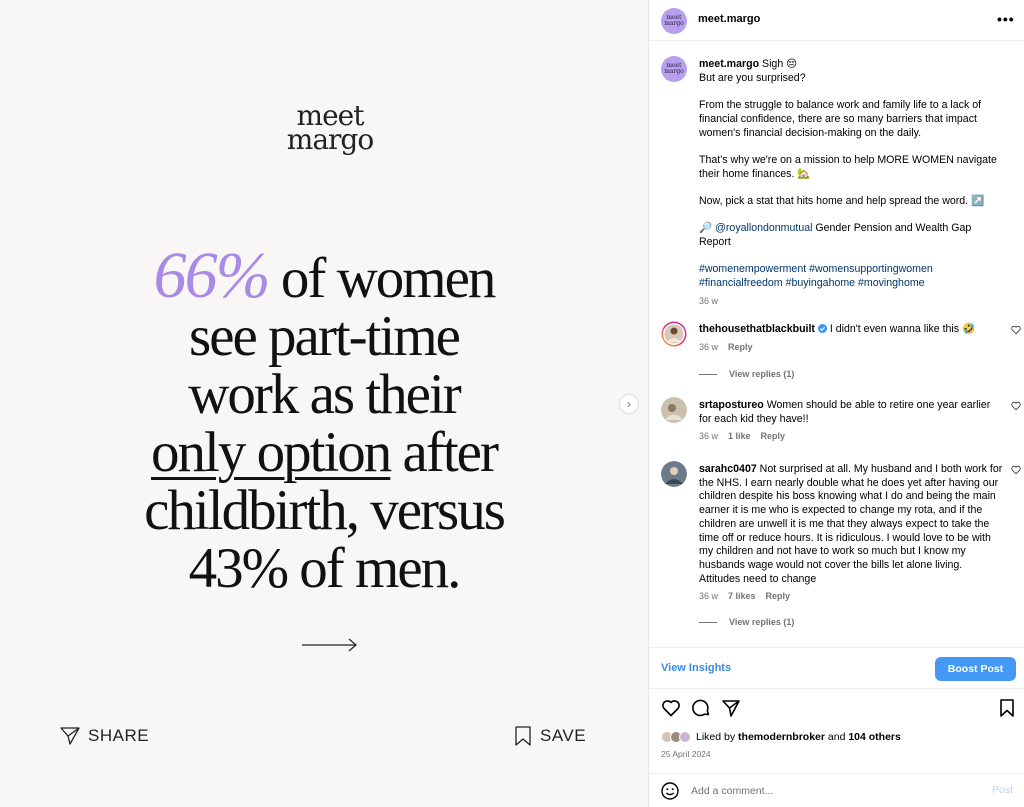 Image resolution: width=1024 pixels, height=807 pixels. I want to click on liker-avatar, so click(685, 737).